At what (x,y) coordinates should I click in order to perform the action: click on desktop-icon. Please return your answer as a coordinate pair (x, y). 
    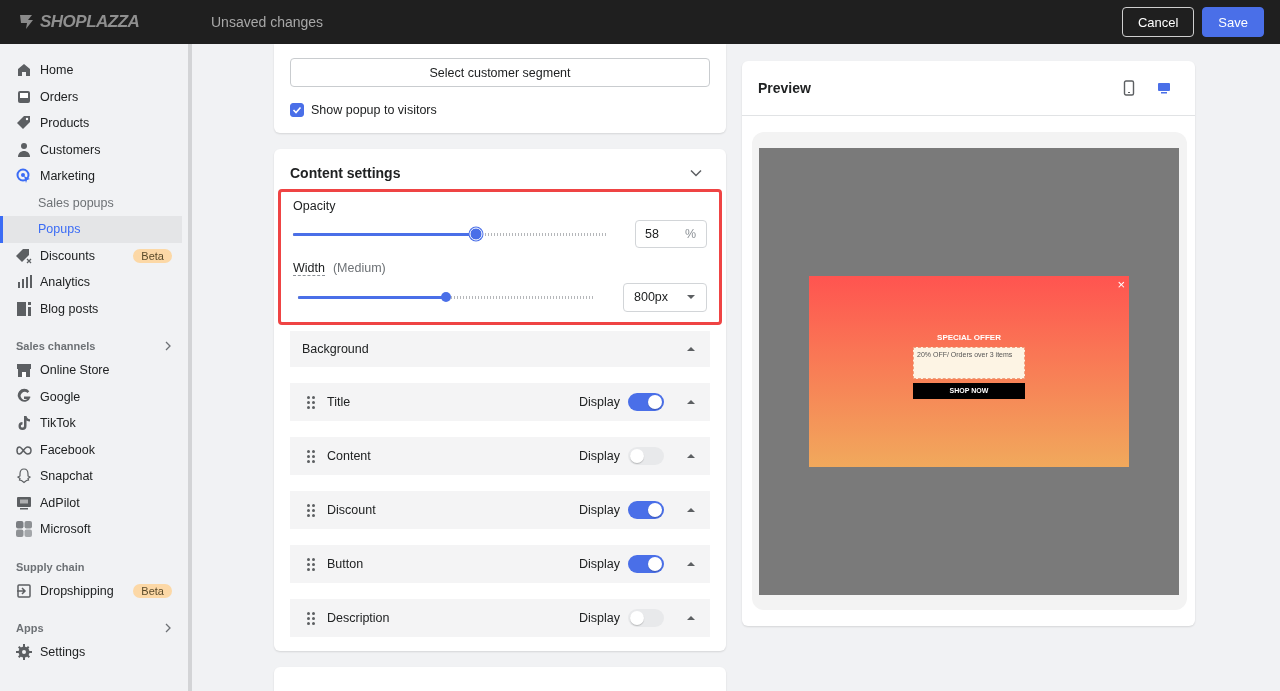
    Looking at the image, I should click on (1164, 88).